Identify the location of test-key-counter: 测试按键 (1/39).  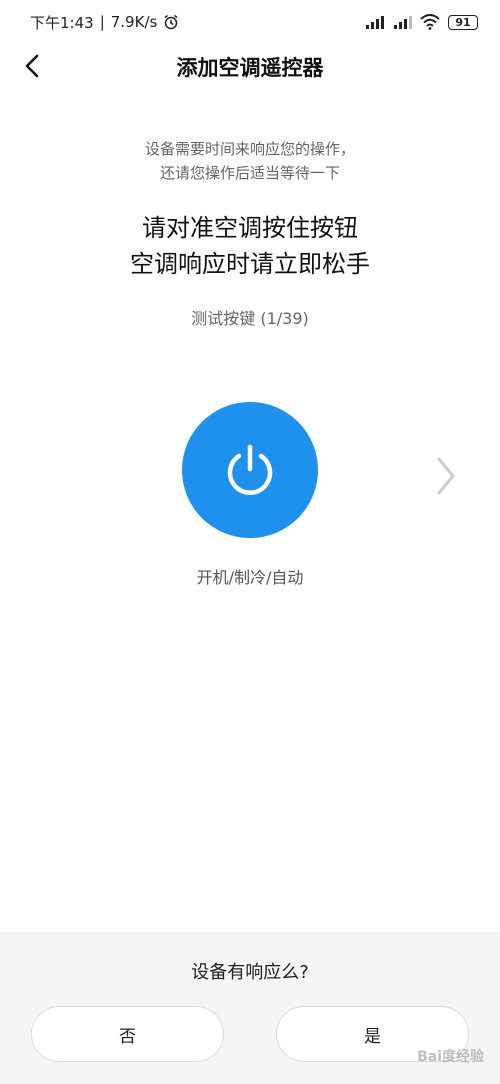
(250, 318).